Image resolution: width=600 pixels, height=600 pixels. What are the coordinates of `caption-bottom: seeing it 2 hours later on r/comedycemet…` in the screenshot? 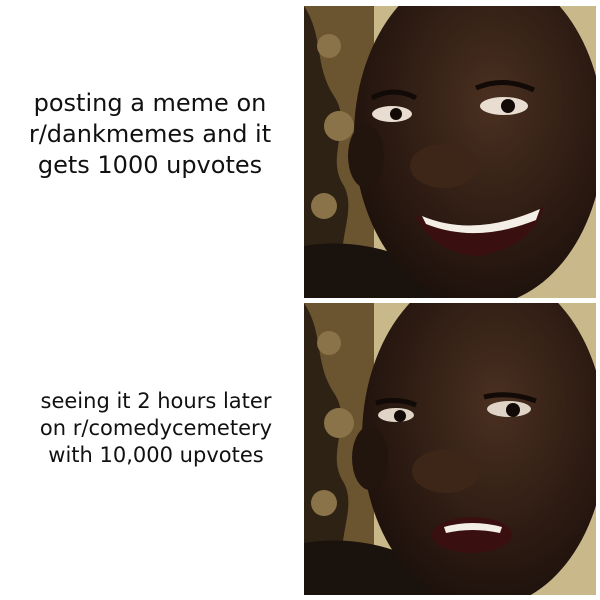 It's located at (156, 428).